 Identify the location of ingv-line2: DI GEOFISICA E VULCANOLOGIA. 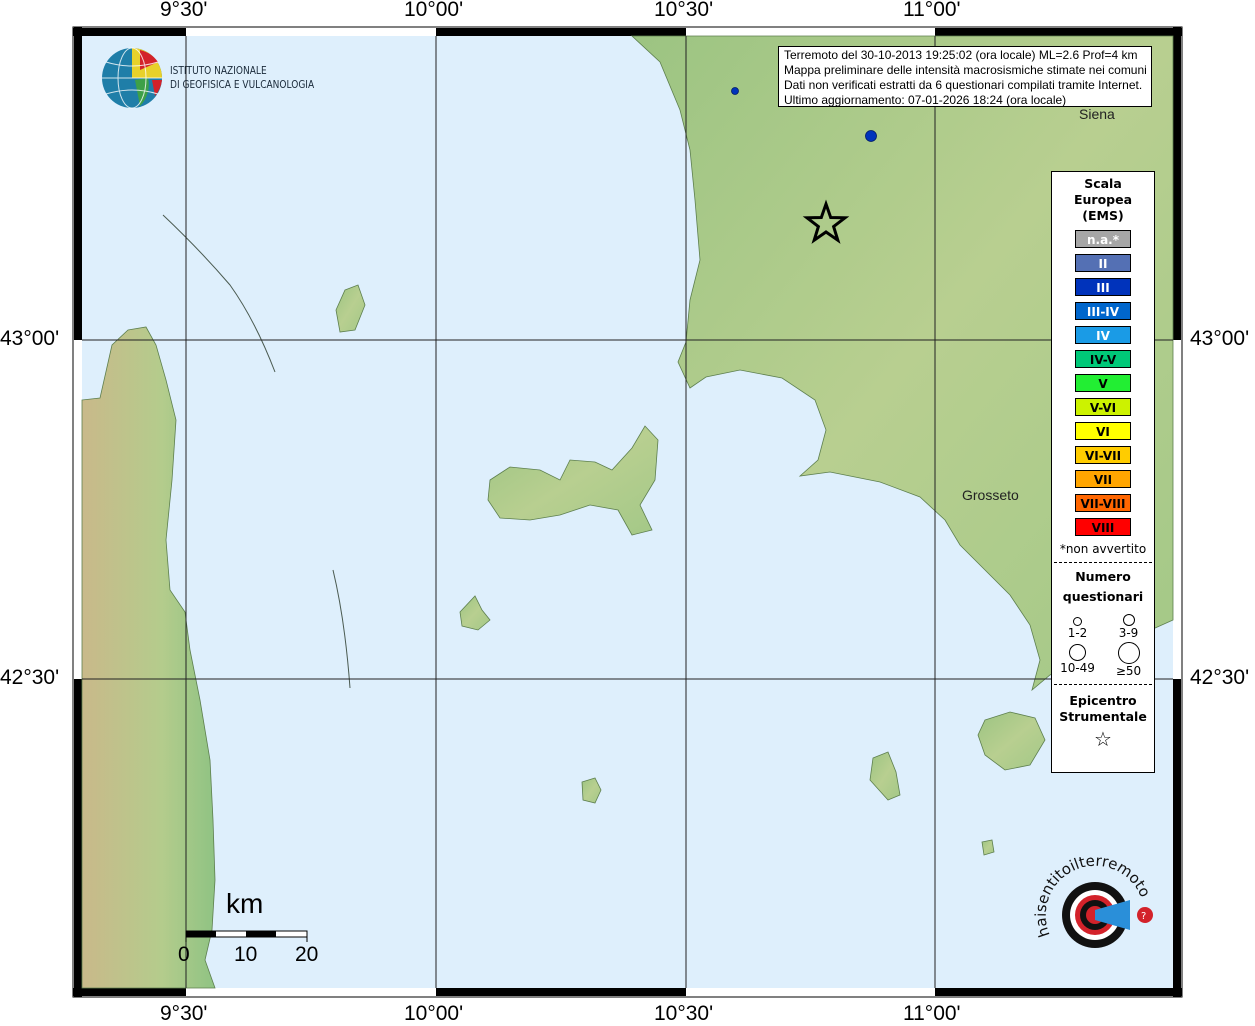
(242, 84).